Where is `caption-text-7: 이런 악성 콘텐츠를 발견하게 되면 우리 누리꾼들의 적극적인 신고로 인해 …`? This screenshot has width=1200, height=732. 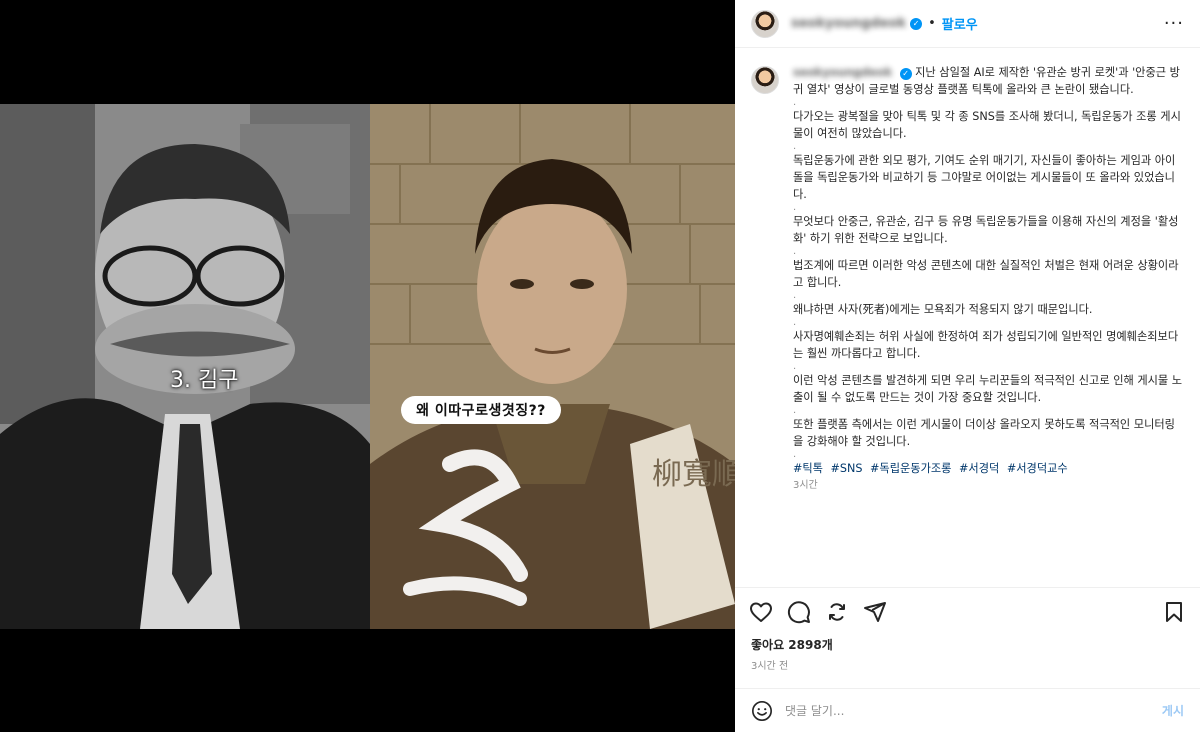 caption-text-7: 이런 악성 콘텐츠를 발견하게 되면 우리 누리꾼들의 적극적인 신고로 인해 … is located at coordinates (988, 389).